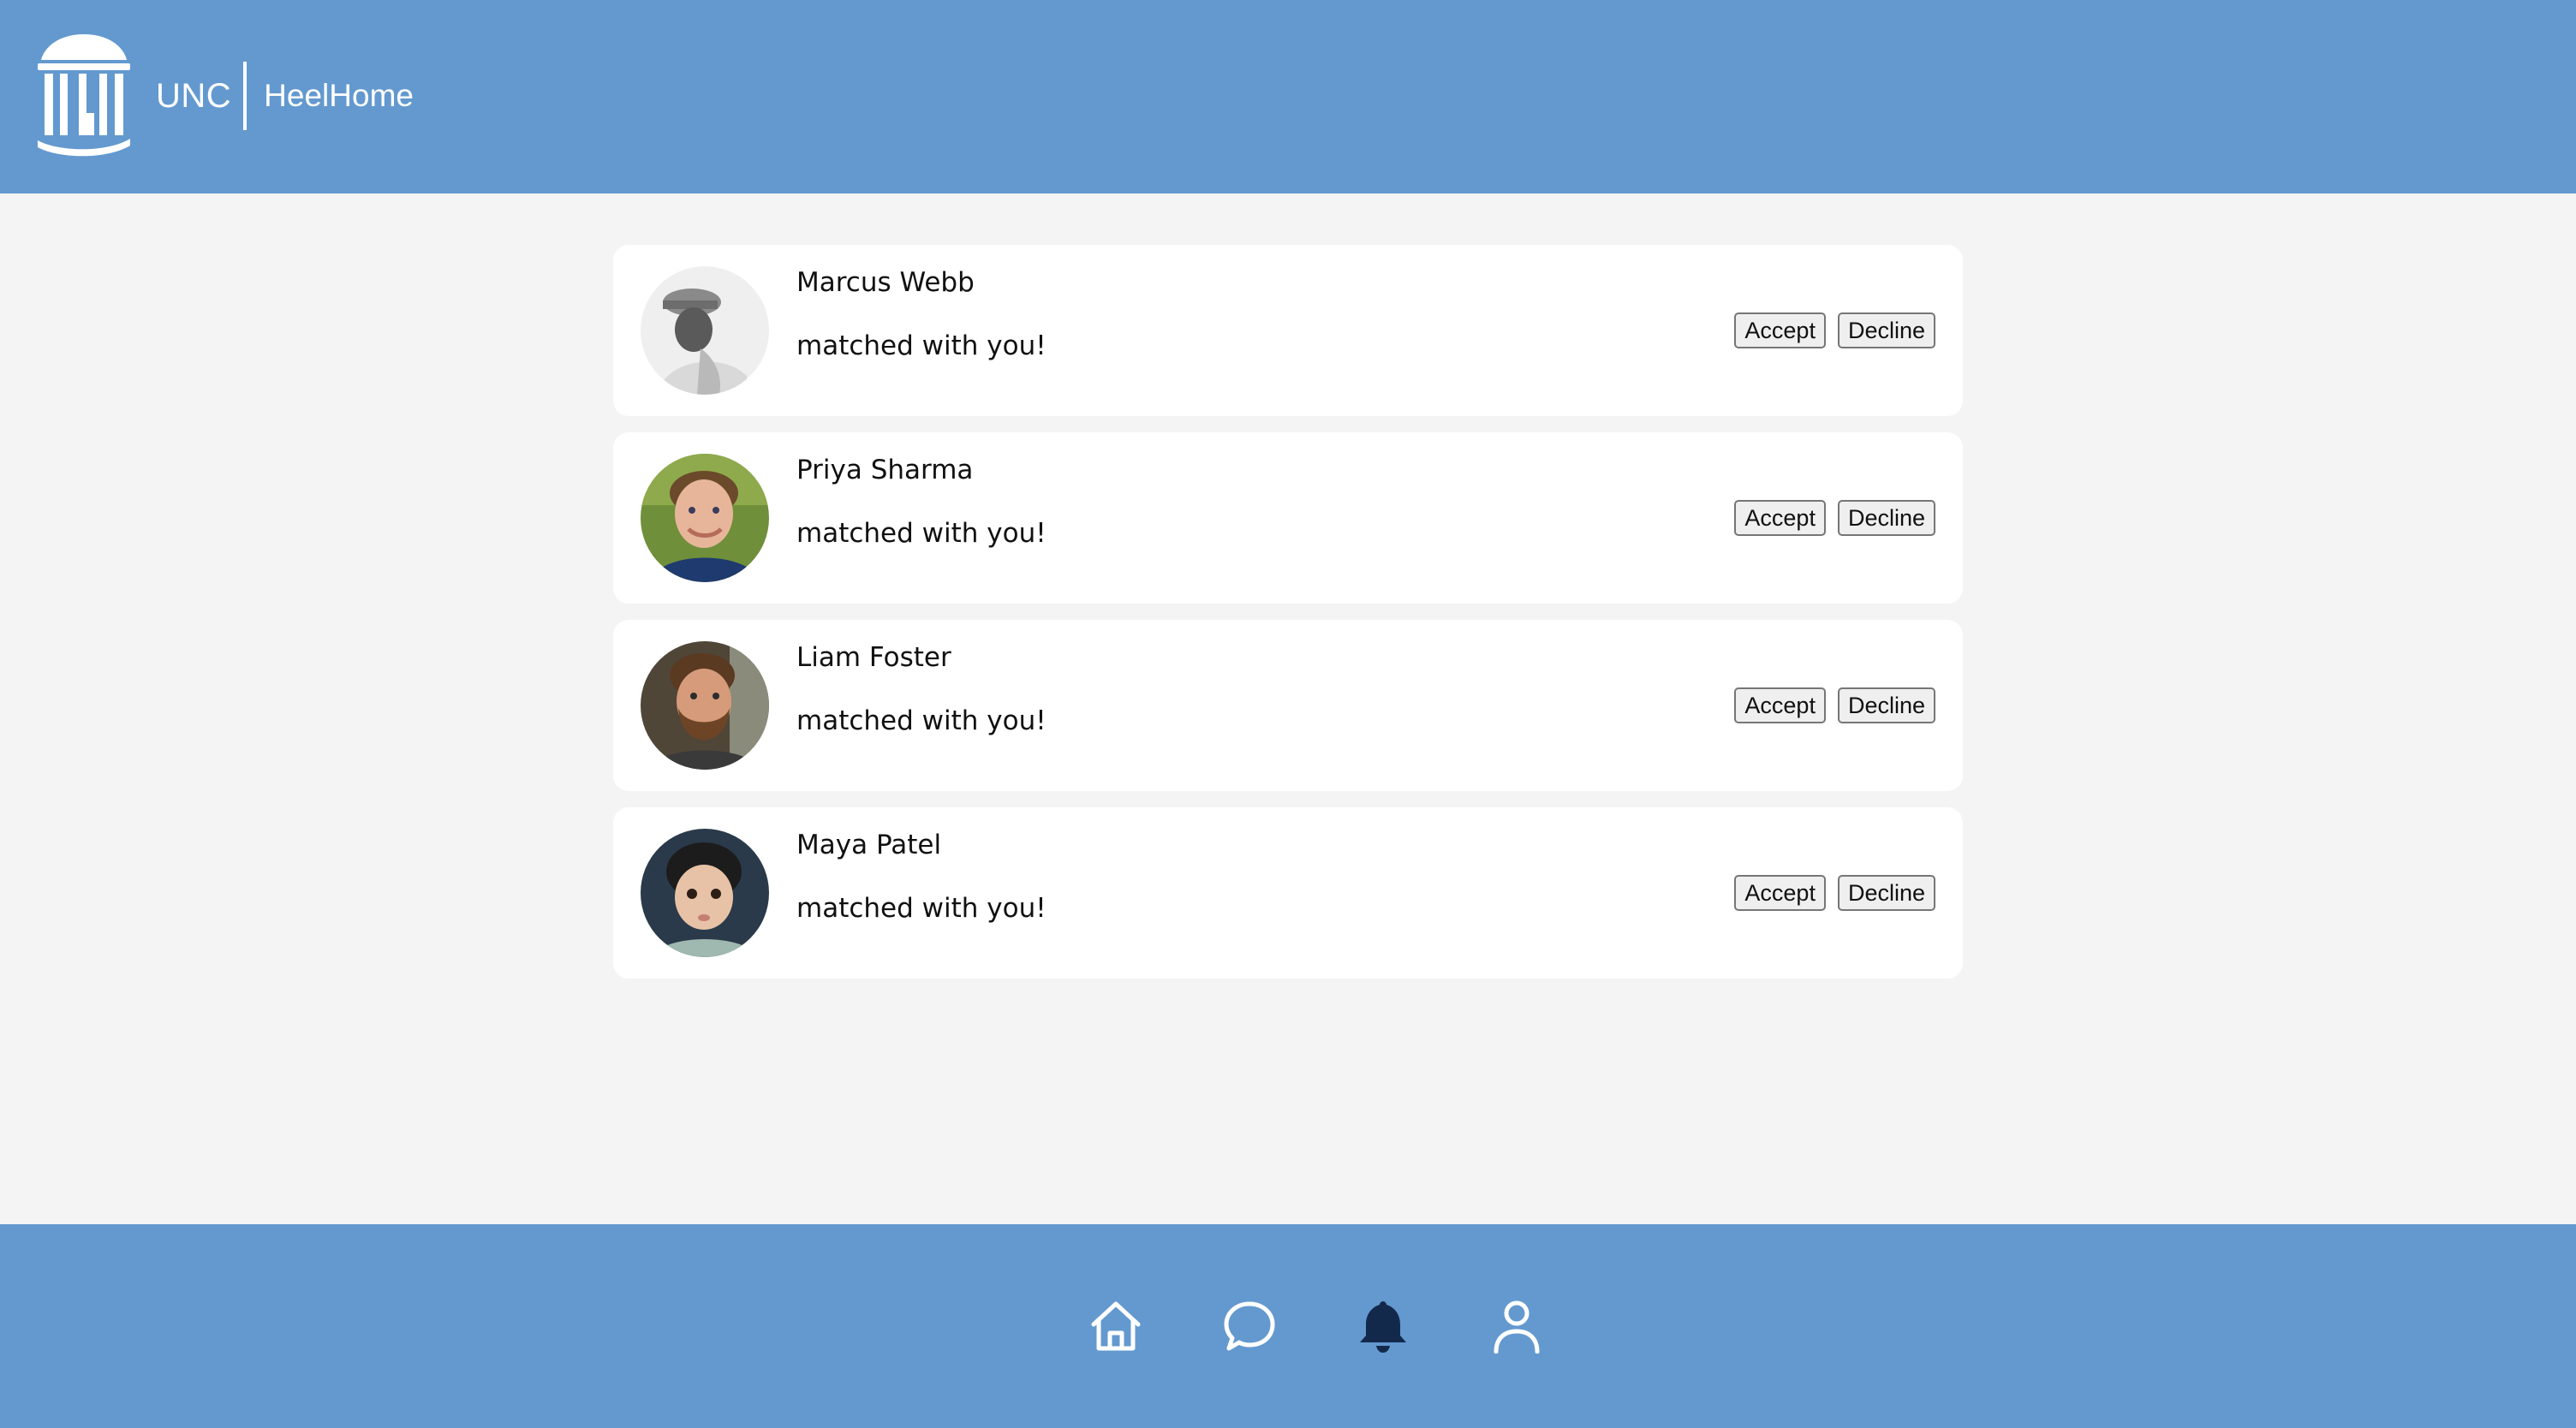 The height and width of the screenshot is (1428, 2576). I want to click on nav-notifications, so click(1383, 1326).